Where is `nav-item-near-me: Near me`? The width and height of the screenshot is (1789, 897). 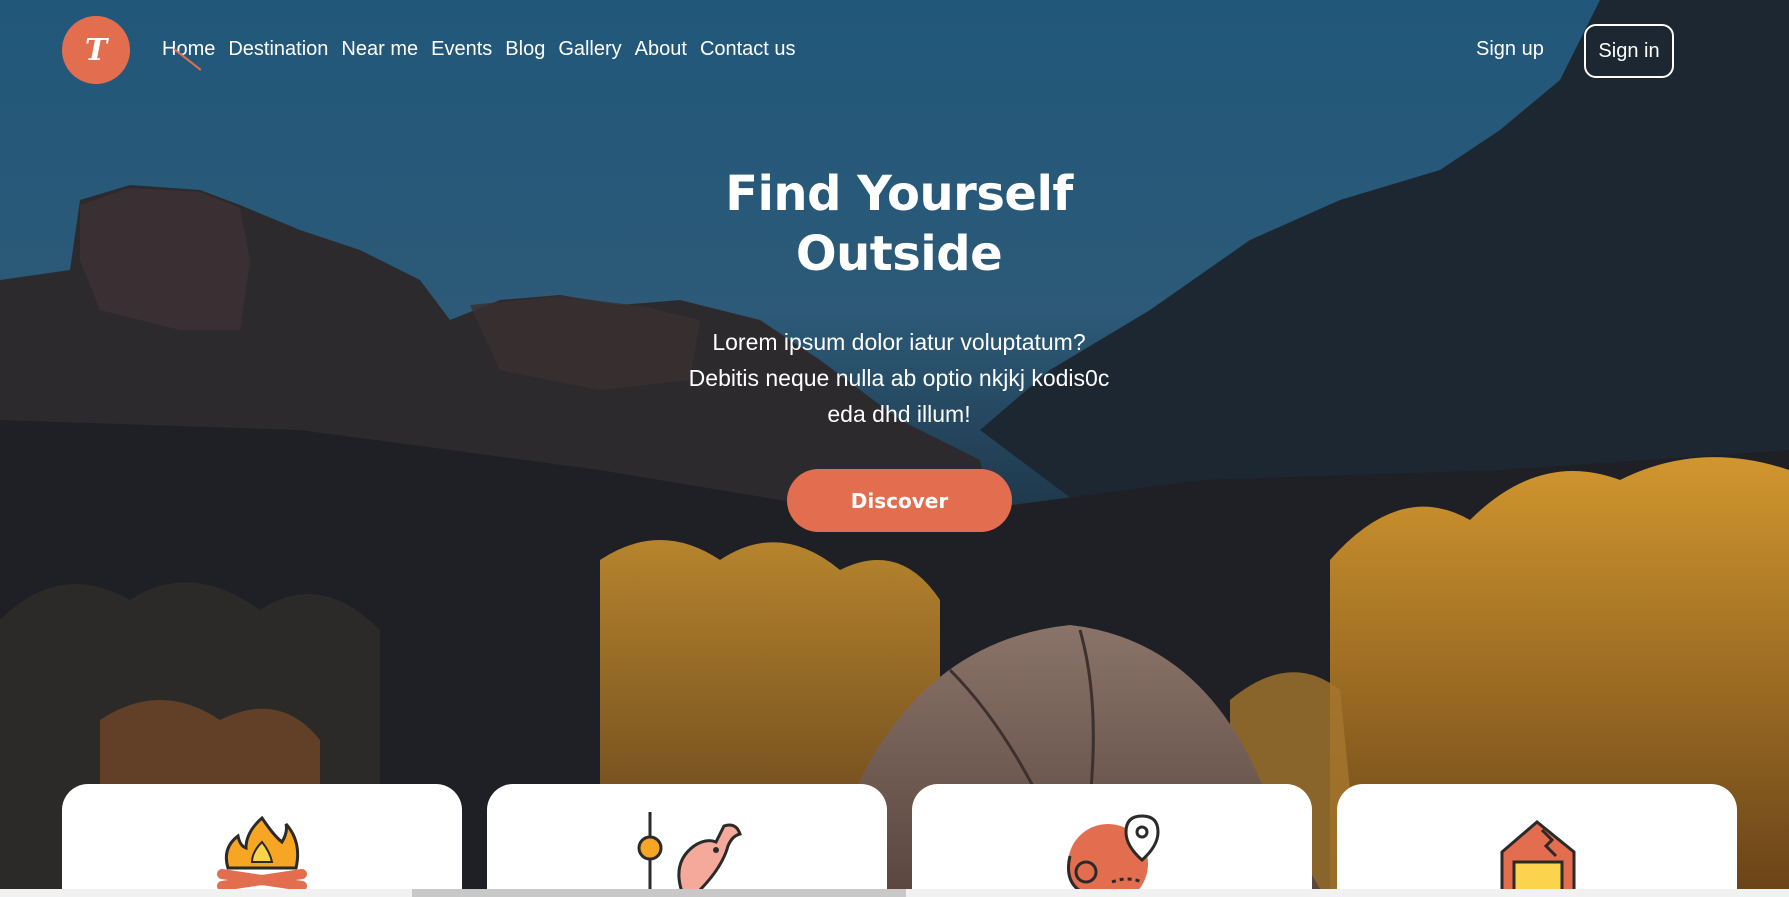 nav-item-near-me: Near me is located at coordinates (379, 49).